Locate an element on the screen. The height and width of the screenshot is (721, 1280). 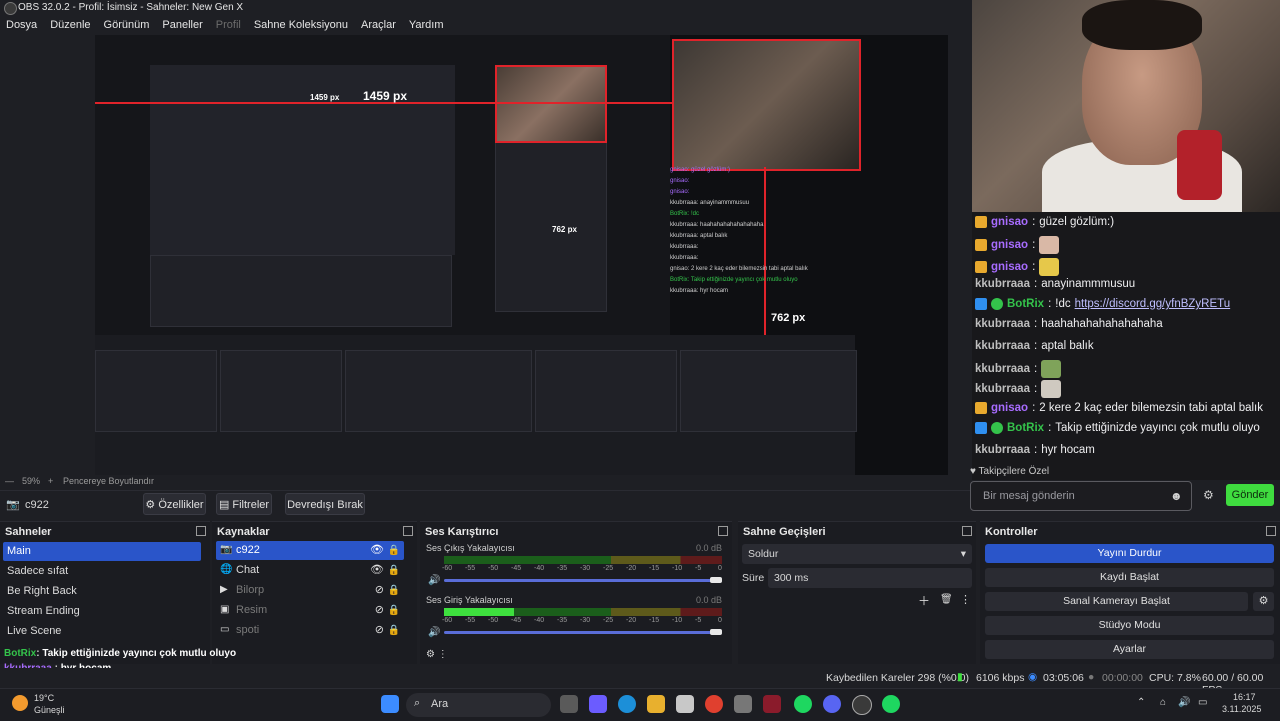
transitions-title: Sahne Geçişleri is located at coordinates (784, 532).